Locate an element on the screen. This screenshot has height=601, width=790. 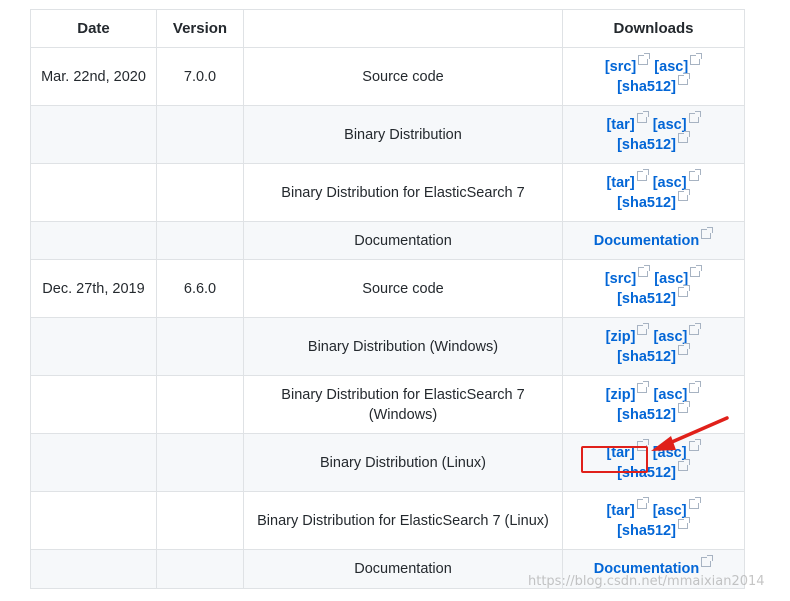
description-cell: Binary Distribution for ElasticSearch 7 is located at coordinates (403, 192).